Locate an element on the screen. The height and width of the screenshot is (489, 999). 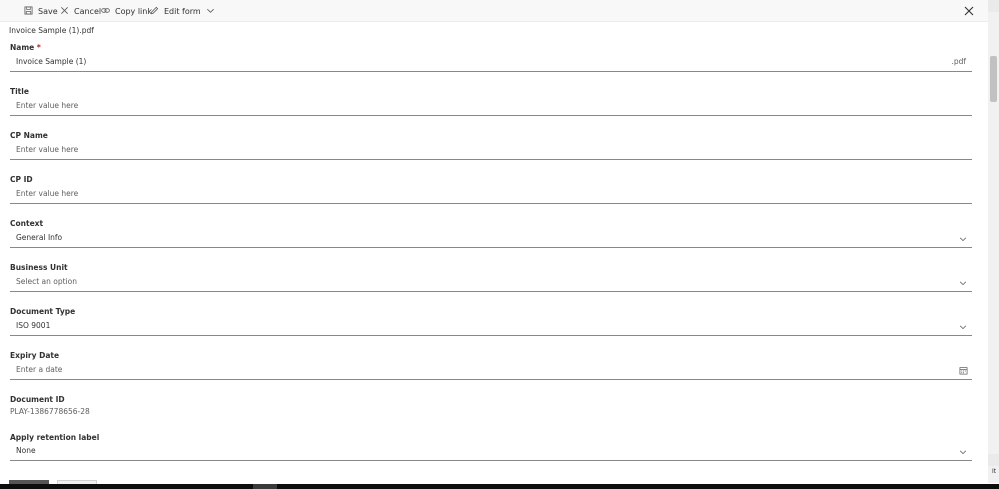
business-unit-label: Business Unit is located at coordinates (39, 267).